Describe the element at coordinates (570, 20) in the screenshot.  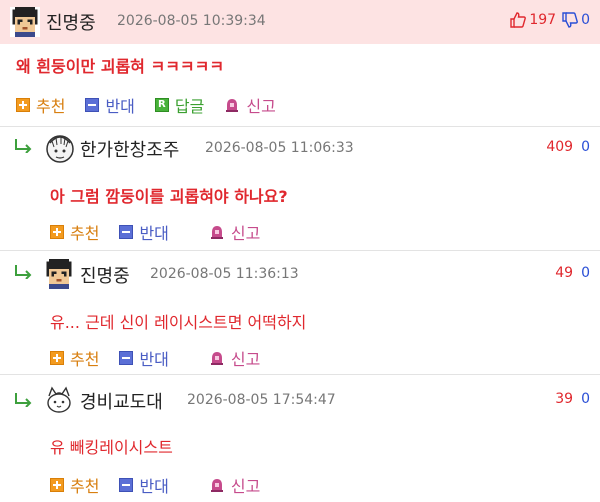
I see `thumbs-down-icon` at that location.